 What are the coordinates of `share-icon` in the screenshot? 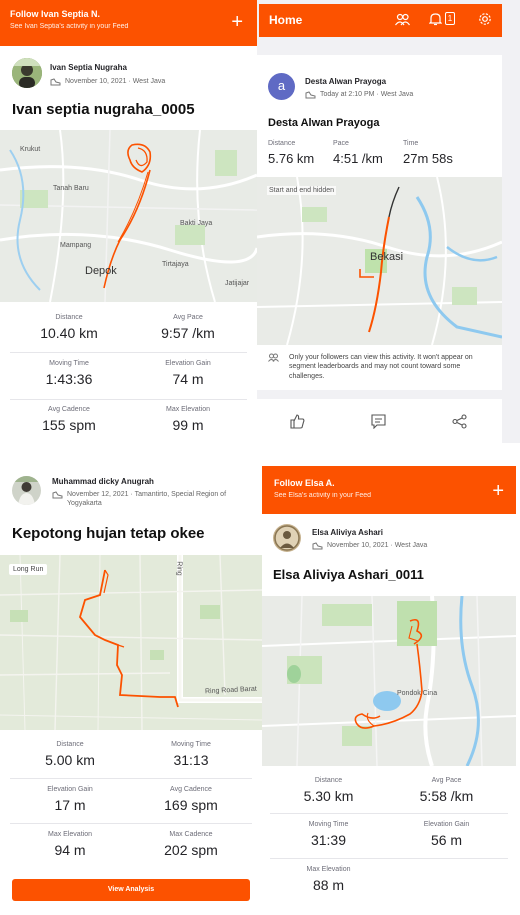 It's located at (459, 421).